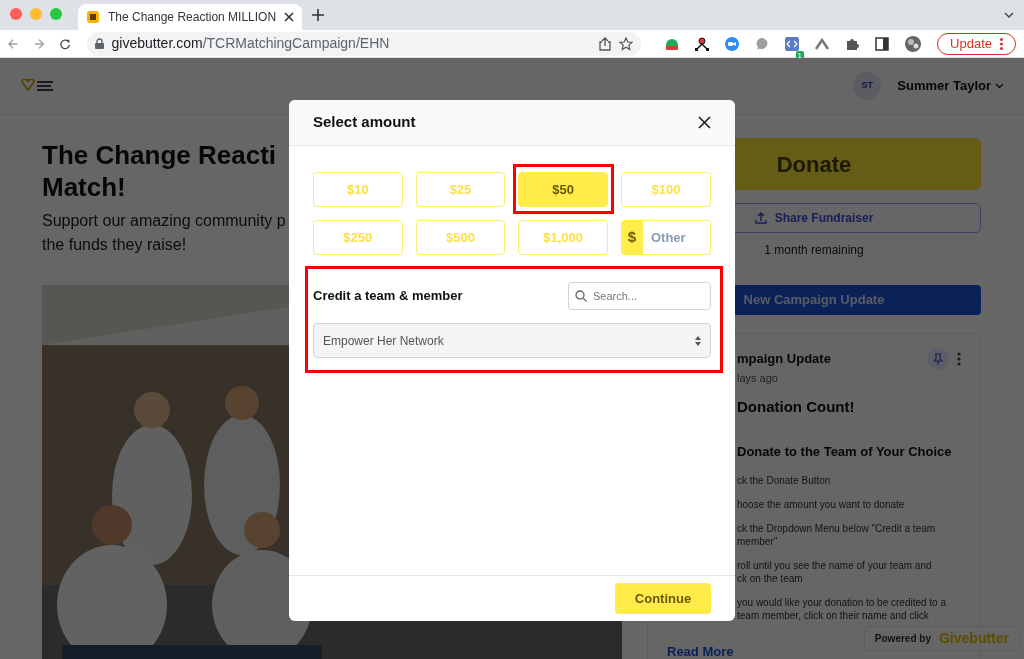 The image size is (1024, 659). I want to click on address-bar: givebutter.com/TCRMatchingCampaign/EHN, so click(364, 43).